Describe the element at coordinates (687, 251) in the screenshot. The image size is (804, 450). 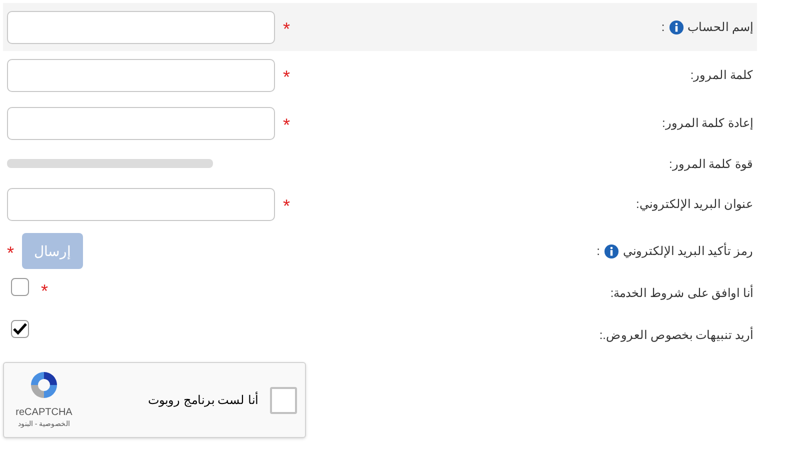
I see `field-label: رمز تأكيد البريد الإلكتروني` at that location.